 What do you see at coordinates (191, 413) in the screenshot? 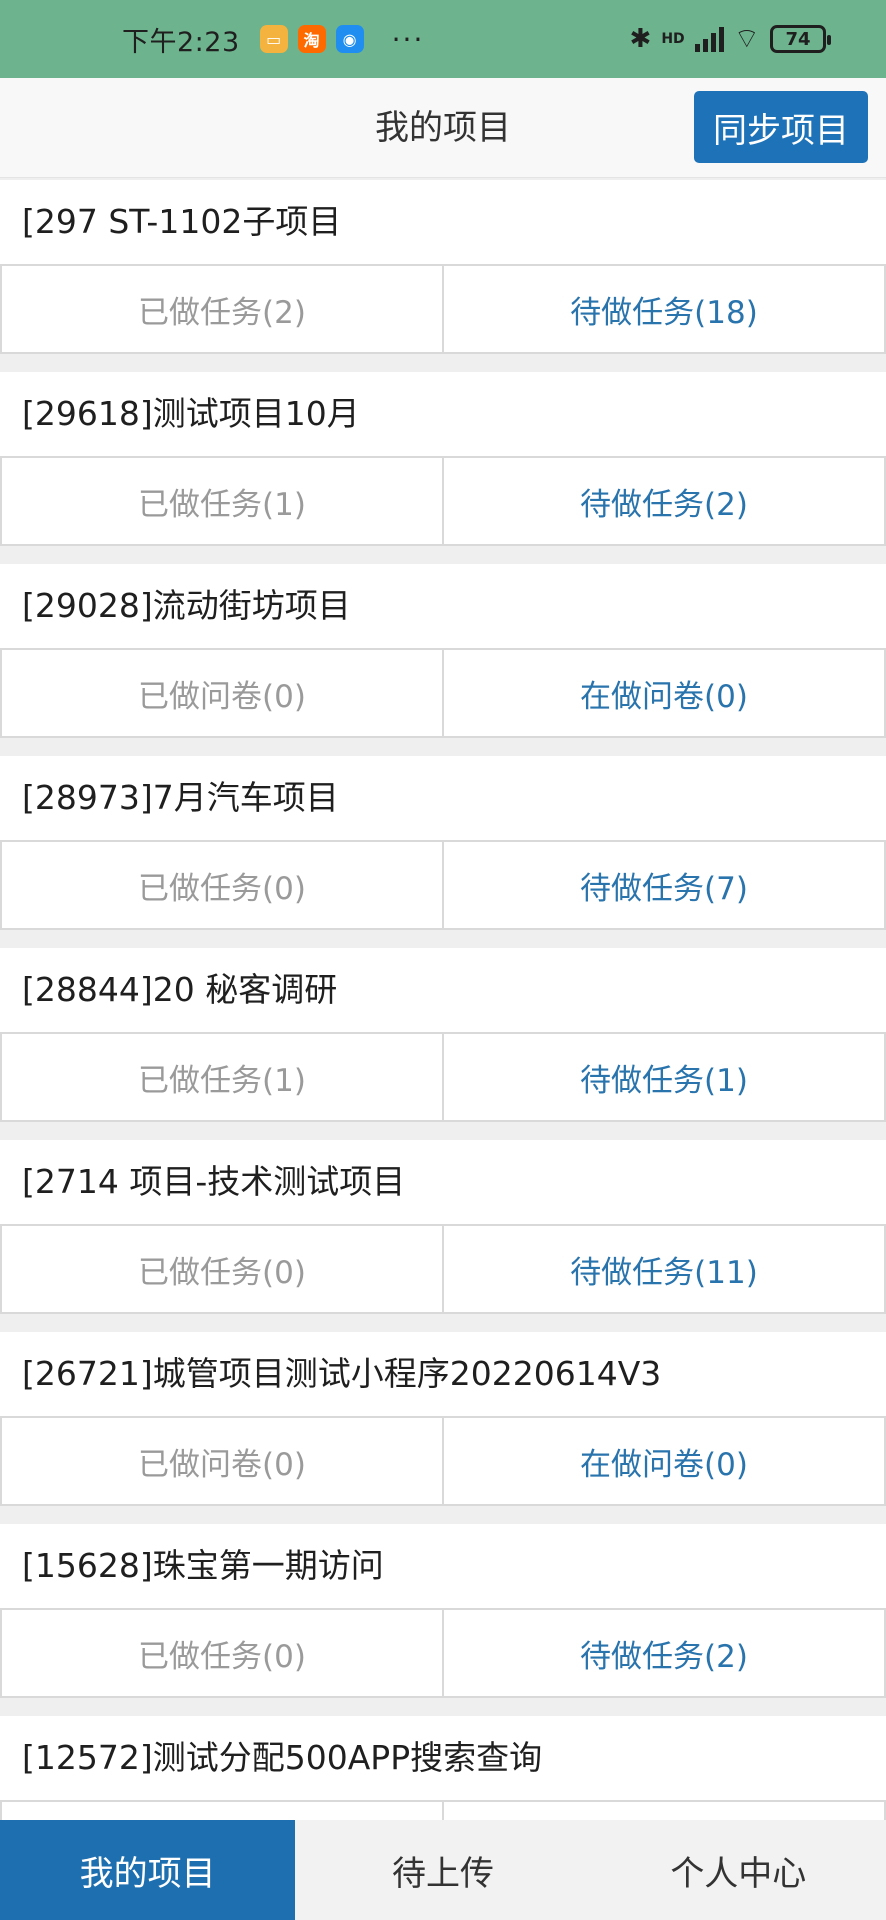
I see `project-title-text: [29618]测试项目10月` at bounding box center [191, 413].